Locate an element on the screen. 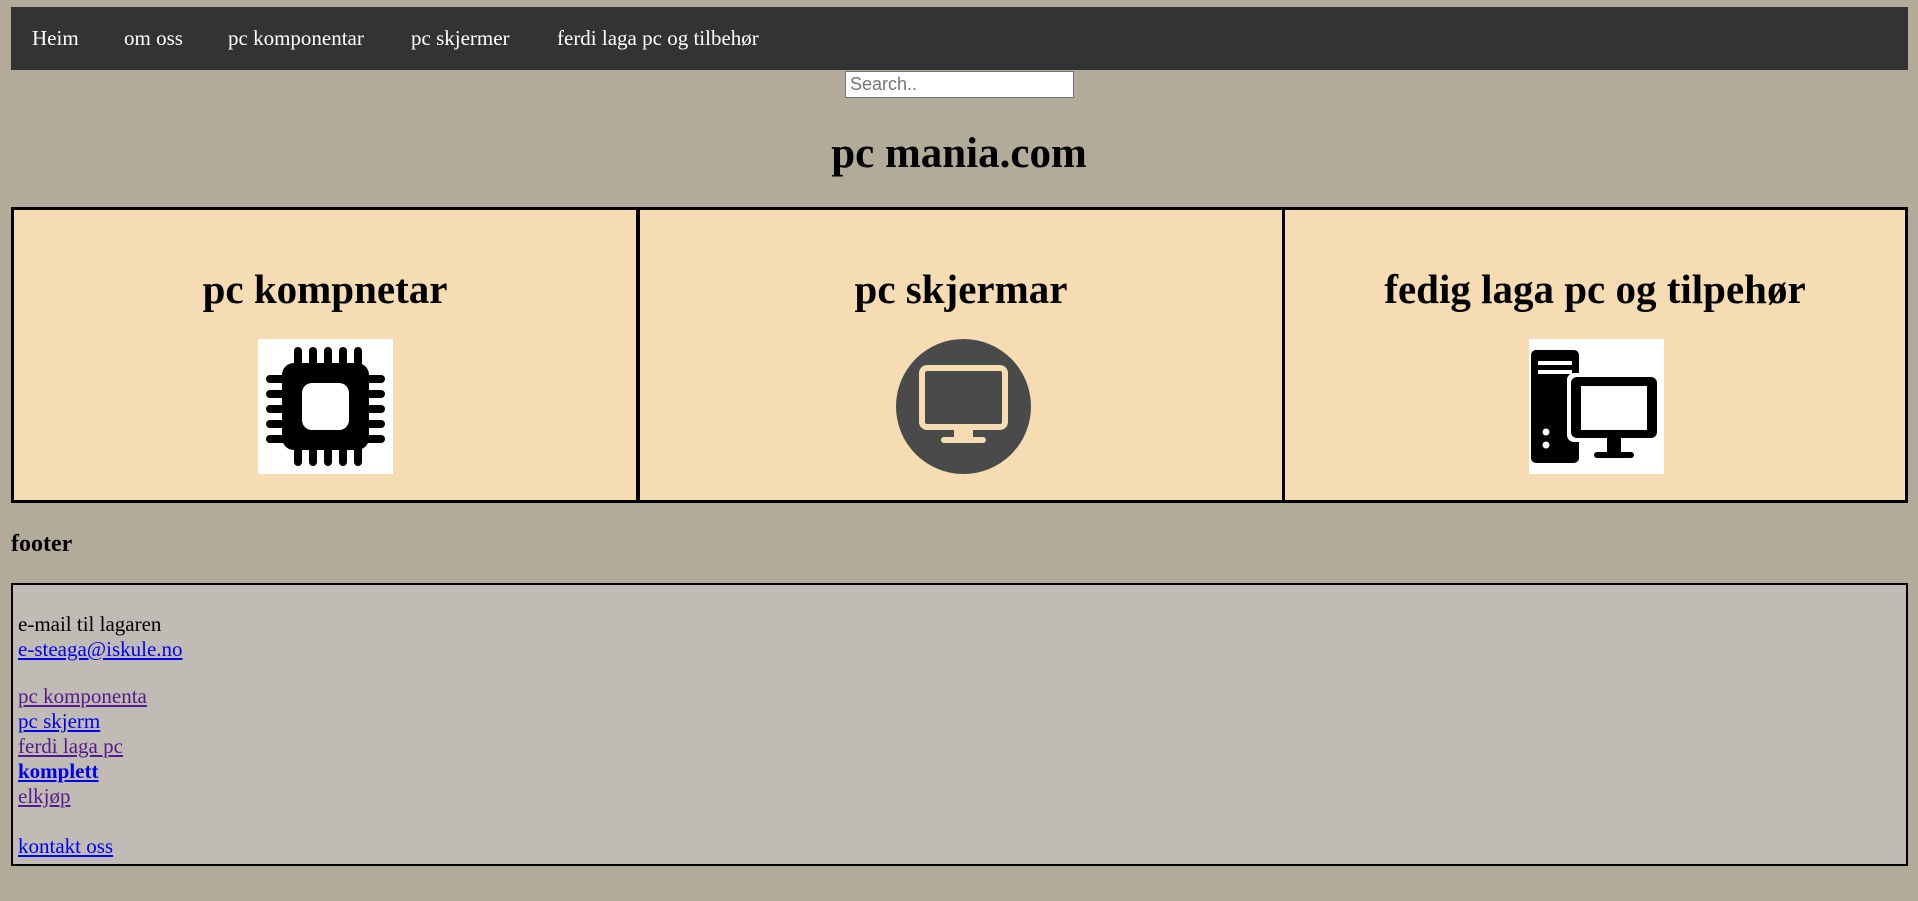 The height and width of the screenshot is (901, 1918). footer-link-pc-skjerm: pc skjerm is located at coordinates (59, 721).